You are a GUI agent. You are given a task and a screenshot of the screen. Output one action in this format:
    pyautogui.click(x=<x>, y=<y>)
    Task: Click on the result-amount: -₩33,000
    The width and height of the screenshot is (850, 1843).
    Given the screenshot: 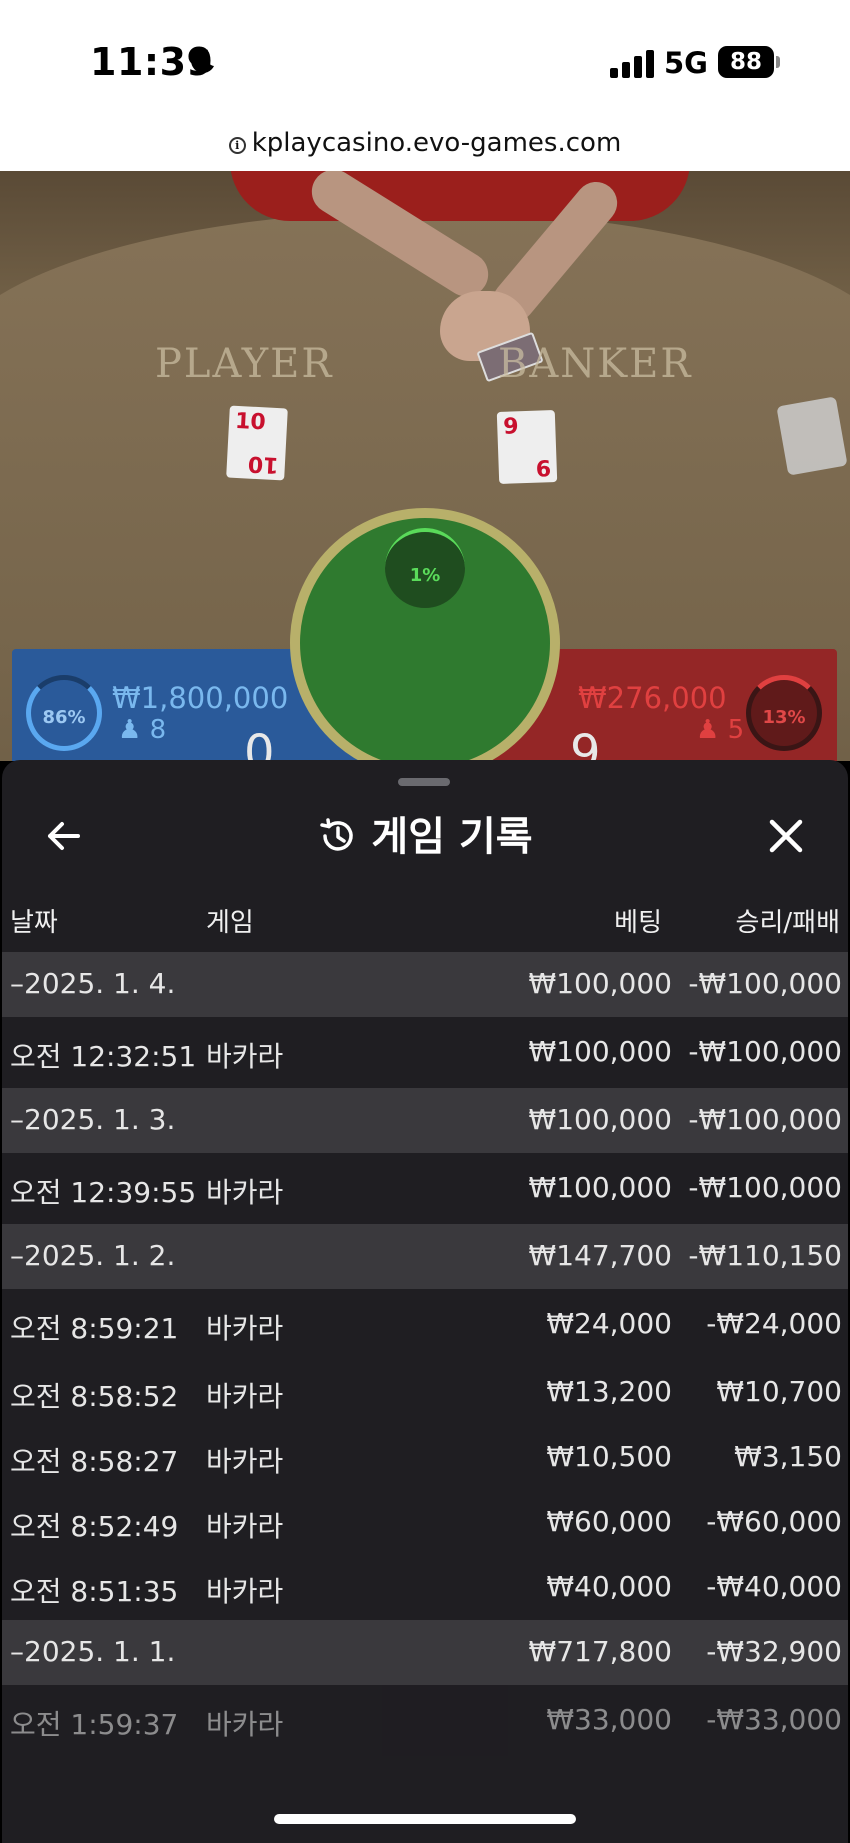 What is the action you would take?
    pyautogui.click(x=774, y=1719)
    